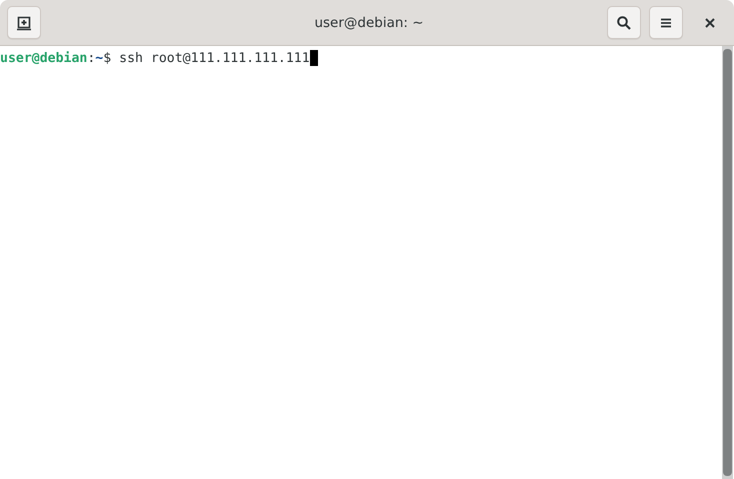  I want to click on terminal-line: user@debian:~$ ssh root@111.111.111.111, so click(155, 58).